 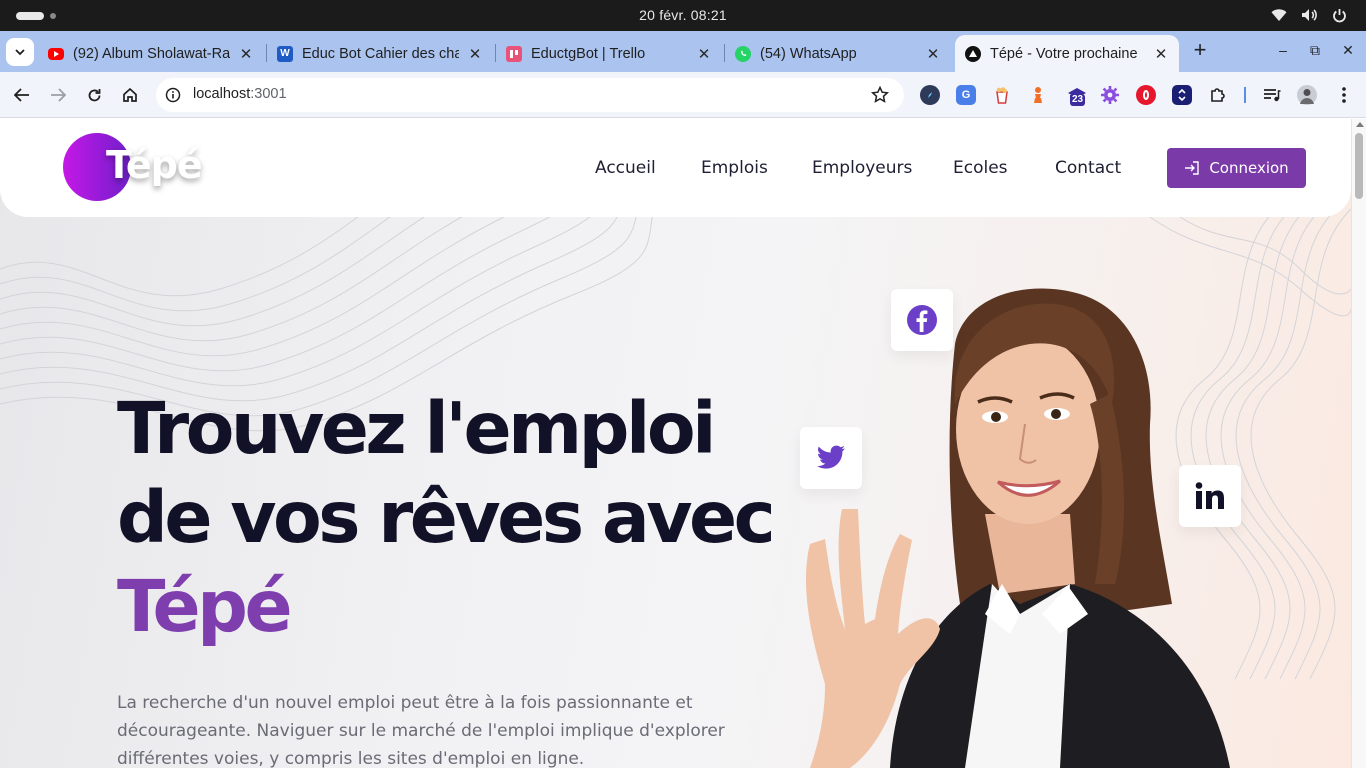 I want to click on login-icon, so click(x=1192, y=168).